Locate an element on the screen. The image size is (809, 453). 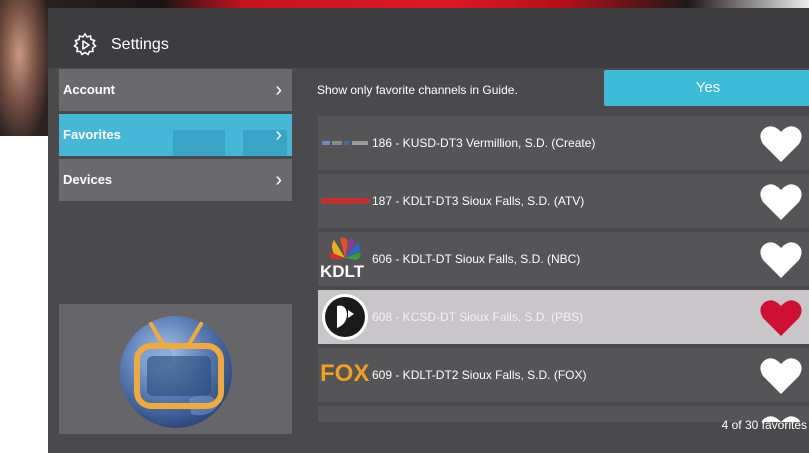
channel-row: 186 - KUSD-DT3 Vermillion, S.D. (Create) is located at coordinates (563, 143).